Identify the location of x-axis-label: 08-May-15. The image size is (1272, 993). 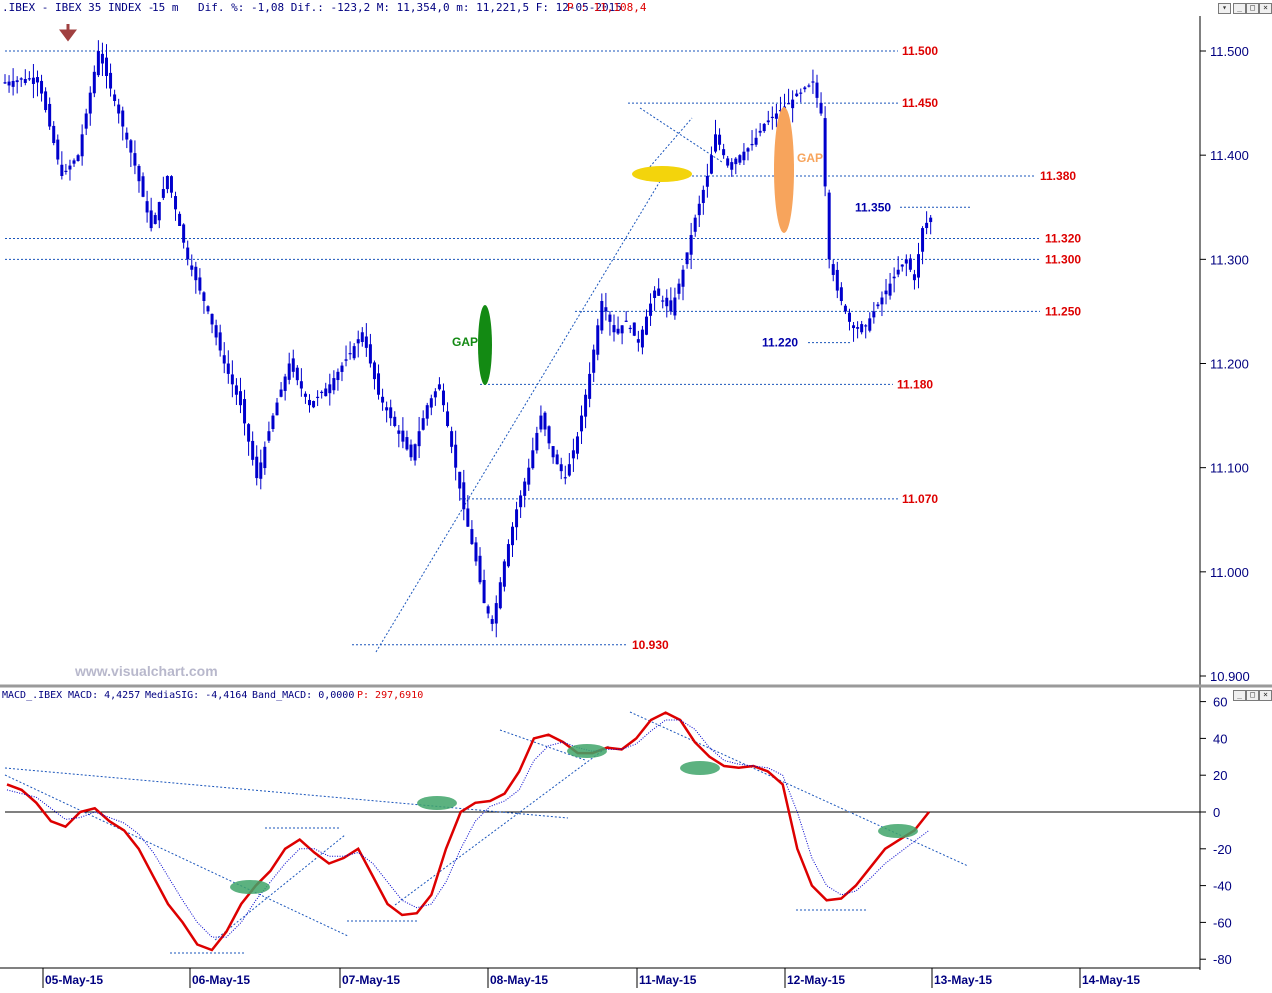
(519, 980).